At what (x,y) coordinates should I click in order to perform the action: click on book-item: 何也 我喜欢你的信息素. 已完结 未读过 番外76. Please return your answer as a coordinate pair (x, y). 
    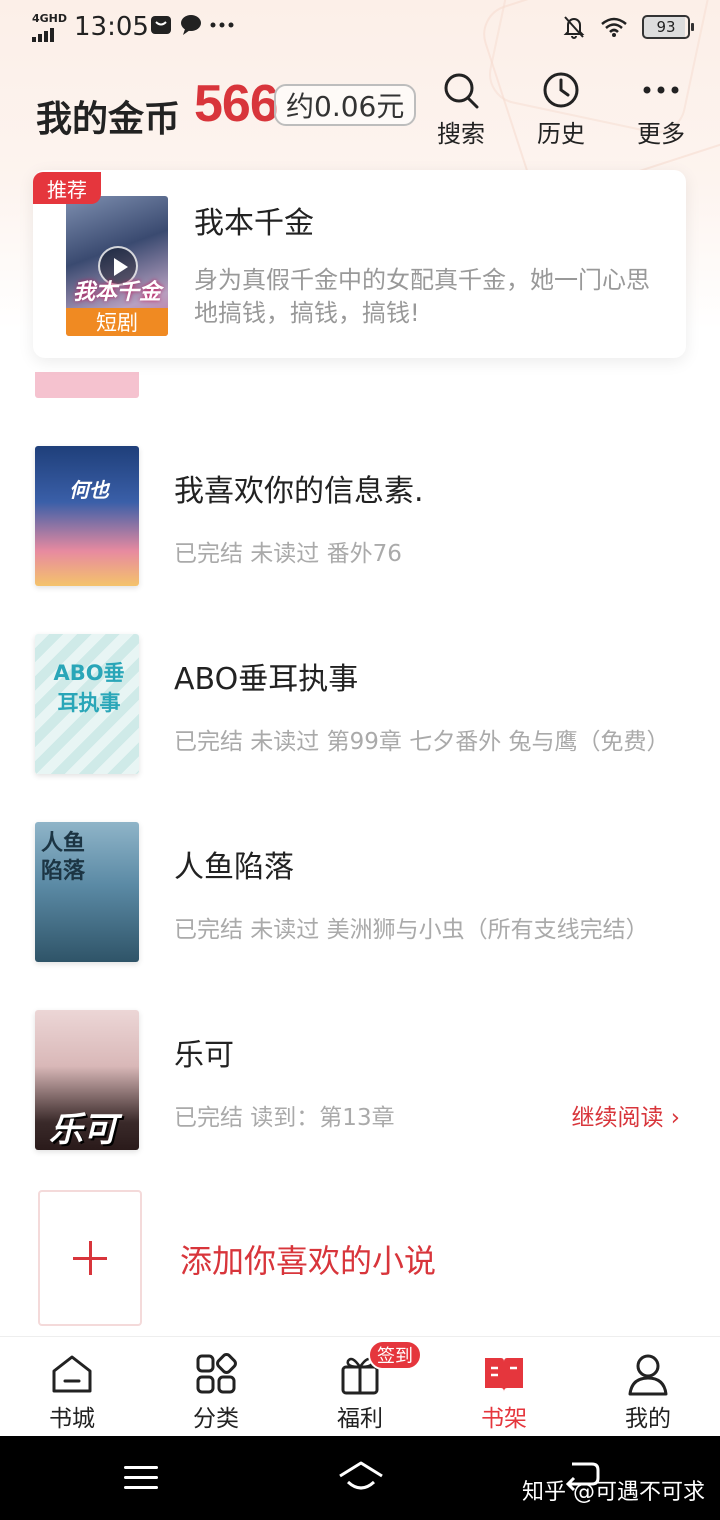
    Looking at the image, I should click on (360, 521).